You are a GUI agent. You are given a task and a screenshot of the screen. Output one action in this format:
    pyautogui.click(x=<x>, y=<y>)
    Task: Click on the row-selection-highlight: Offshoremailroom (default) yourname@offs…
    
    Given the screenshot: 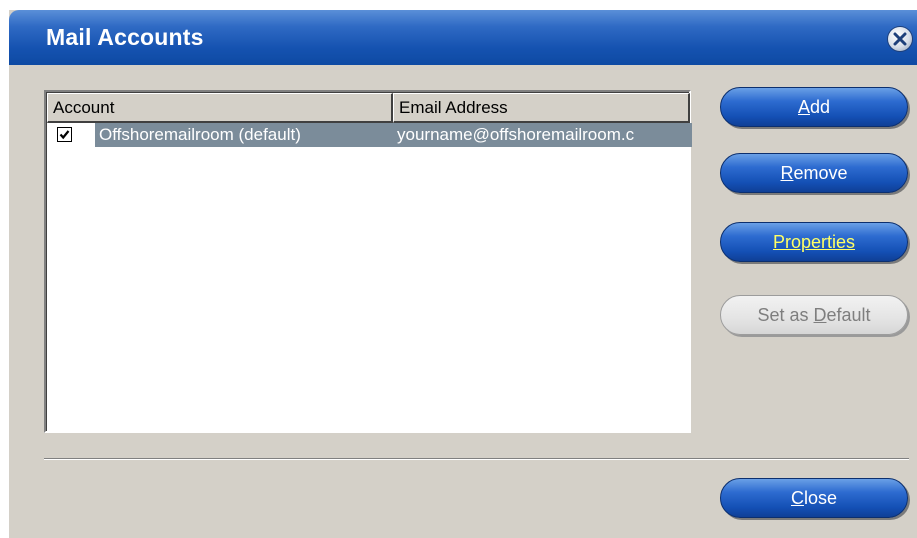 What is the action you would take?
    pyautogui.click(x=393, y=135)
    